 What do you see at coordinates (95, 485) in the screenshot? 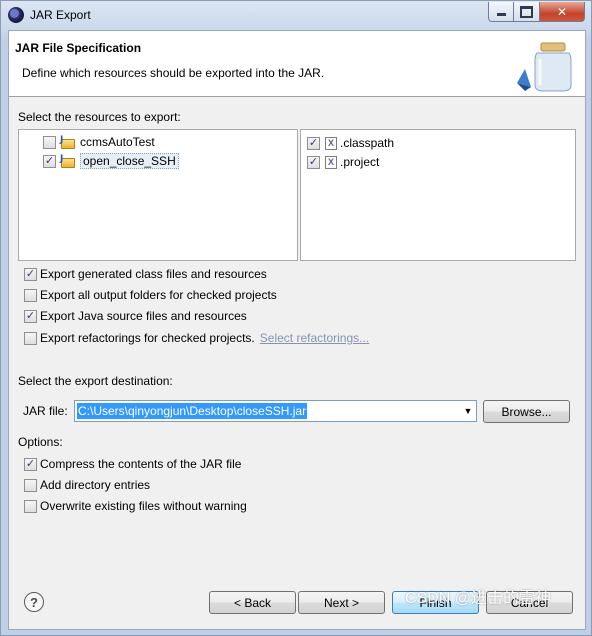
I see `option-label: Add directory entries` at bounding box center [95, 485].